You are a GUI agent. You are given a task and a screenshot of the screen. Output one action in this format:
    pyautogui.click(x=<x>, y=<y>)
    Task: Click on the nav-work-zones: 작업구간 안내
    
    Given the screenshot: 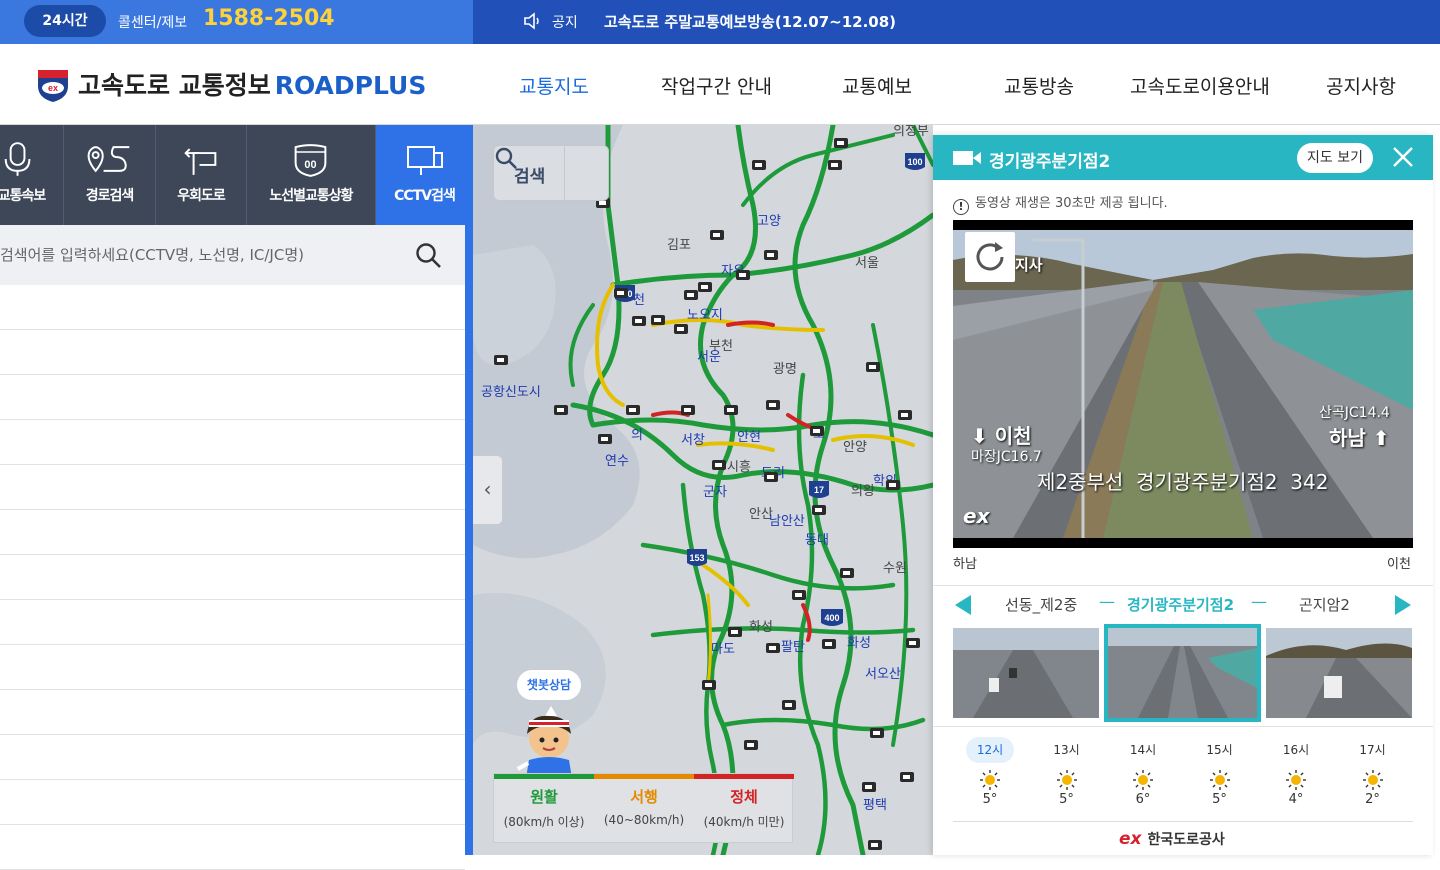 What is the action you would take?
    pyautogui.click(x=716, y=85)
    